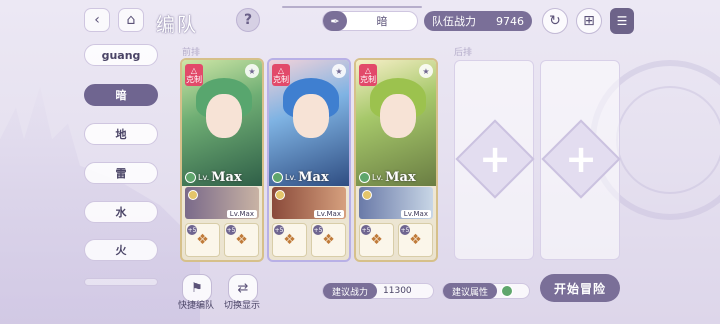 Image resolution: width=720 pixels, height=324 pixels. I want to click on element-item-fire: 火, so click(121, 250).